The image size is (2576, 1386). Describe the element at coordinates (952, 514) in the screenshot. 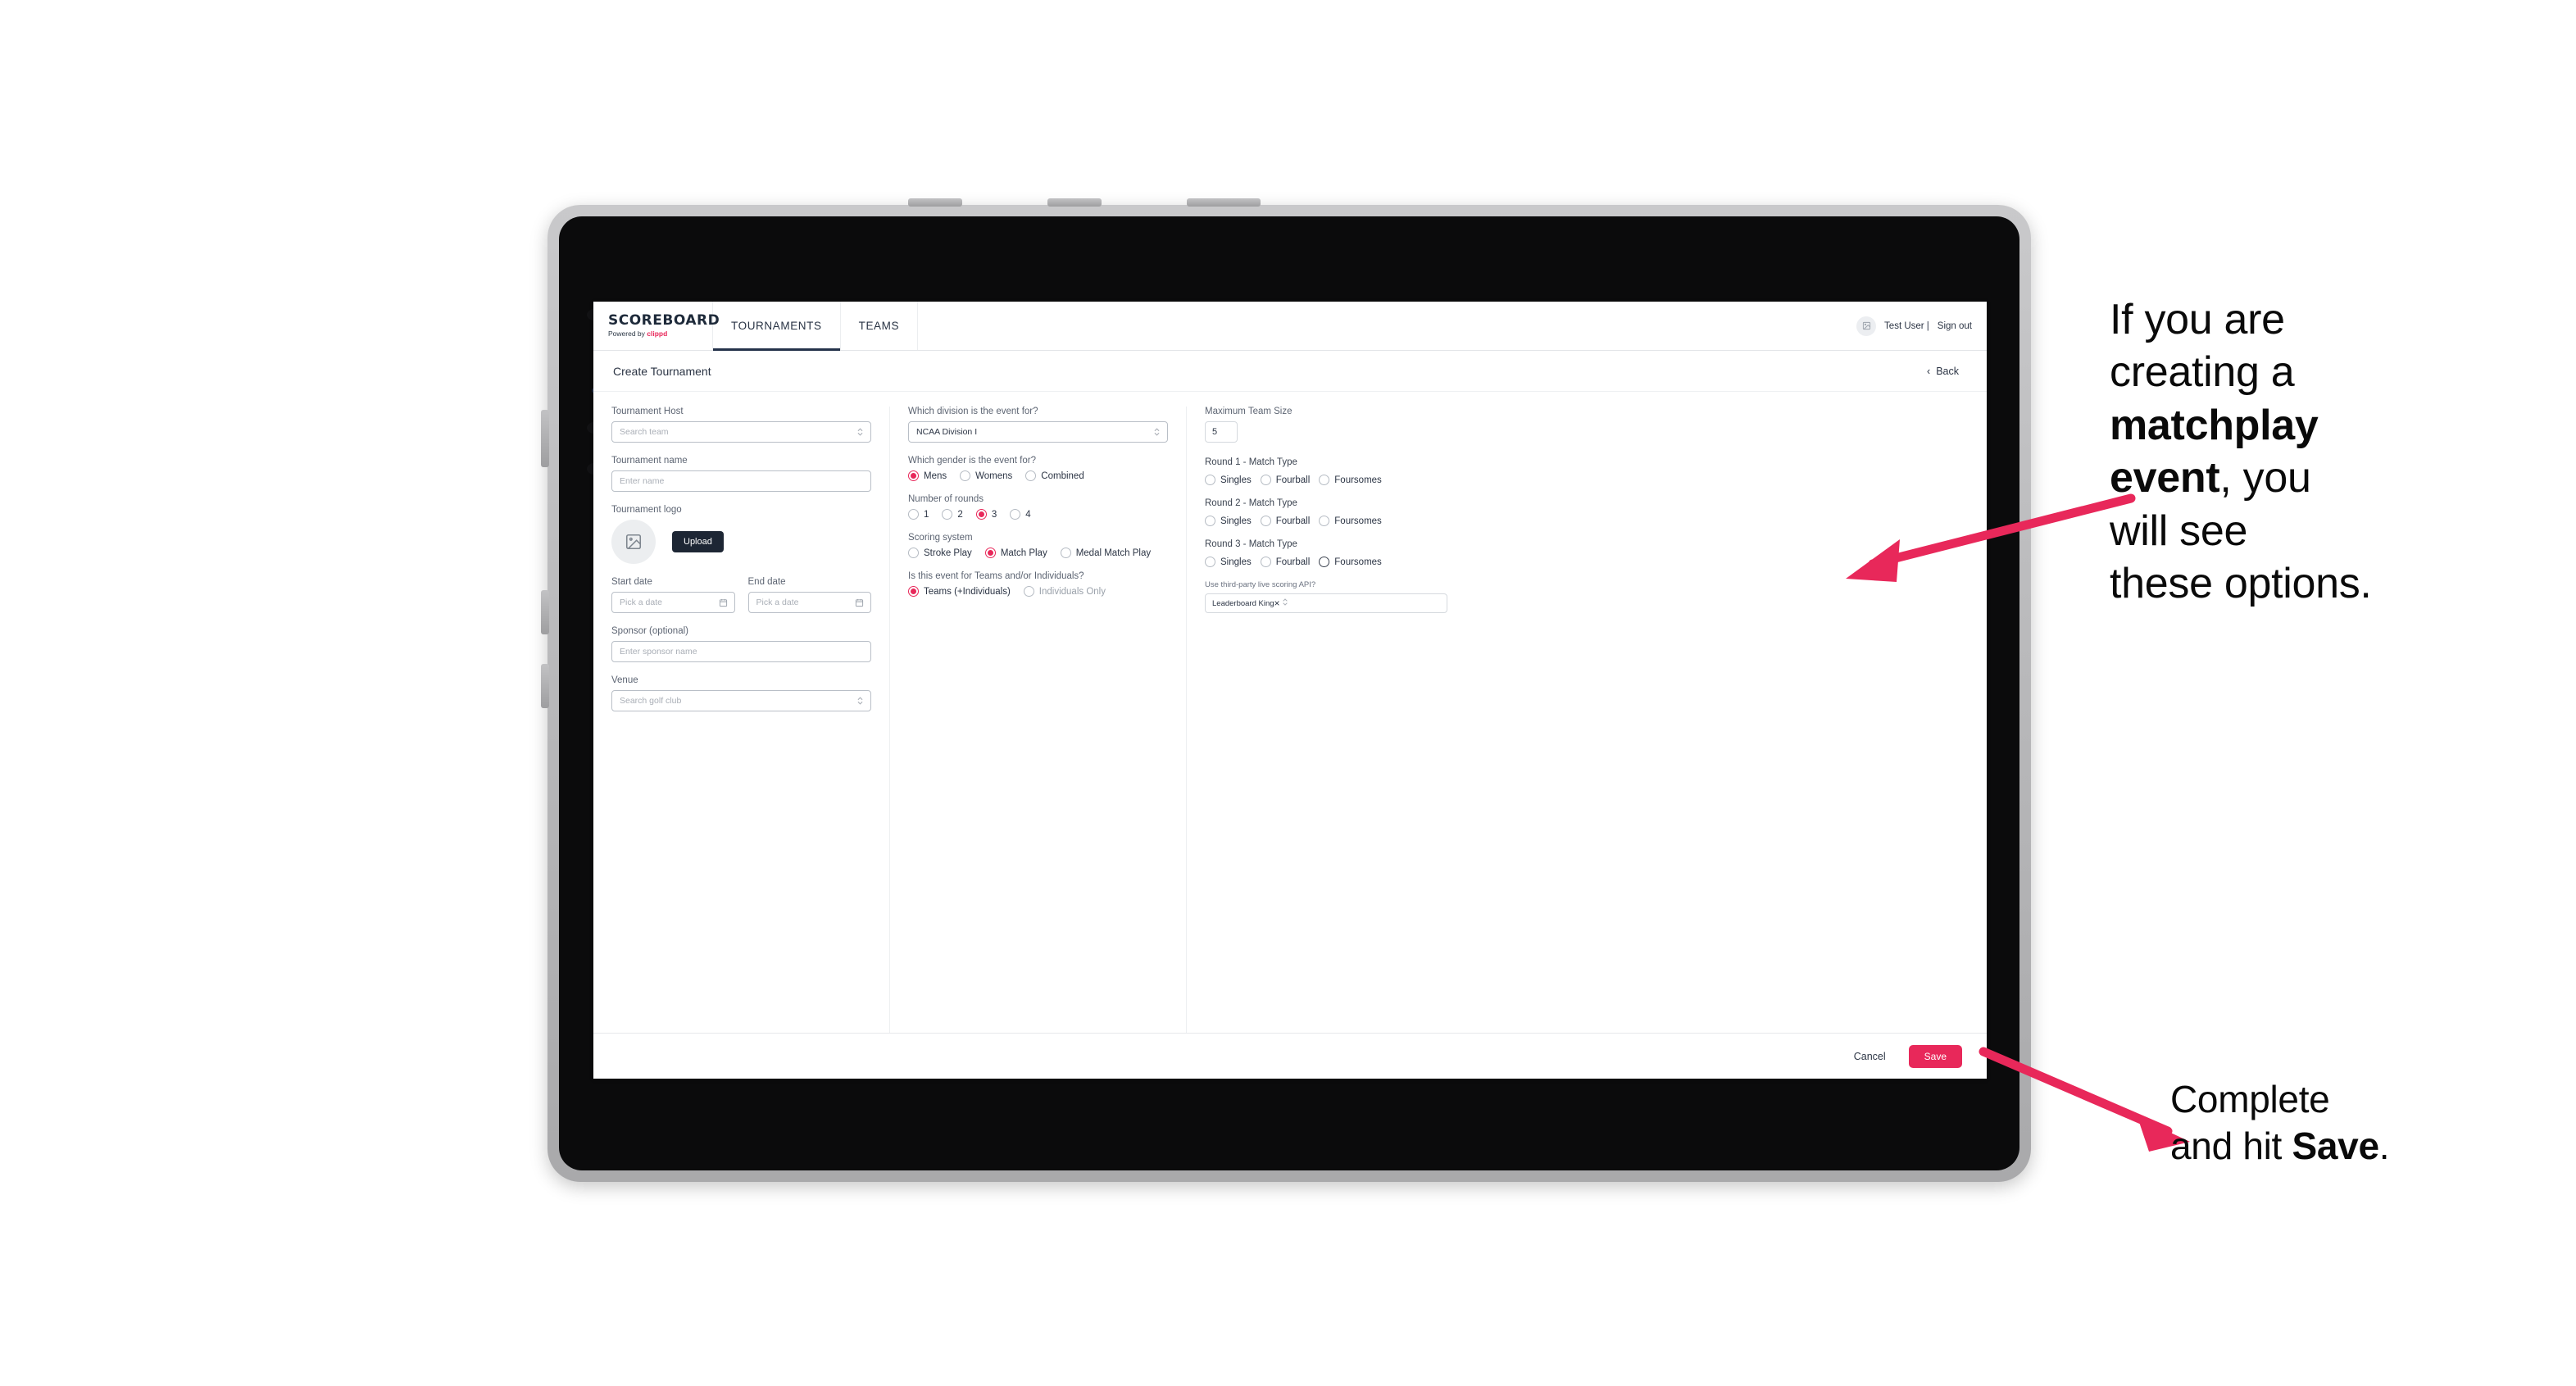

I see `rounds-option-2: 2` at that location.